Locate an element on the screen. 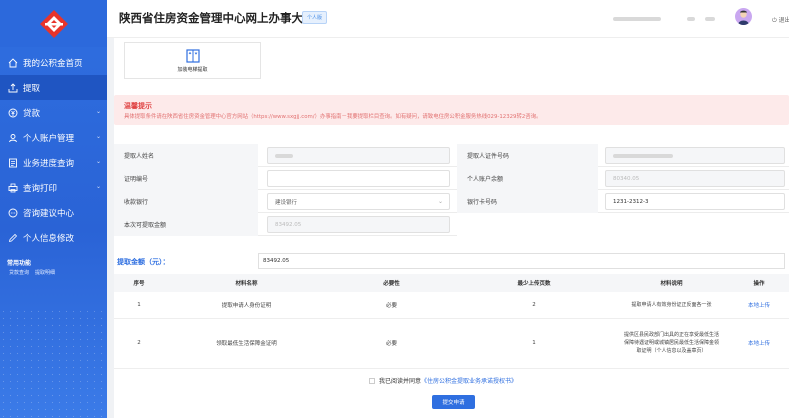 This screenshot has height=418, width=789. bank-label: 收款银行 is located at coordinates (186, 201).